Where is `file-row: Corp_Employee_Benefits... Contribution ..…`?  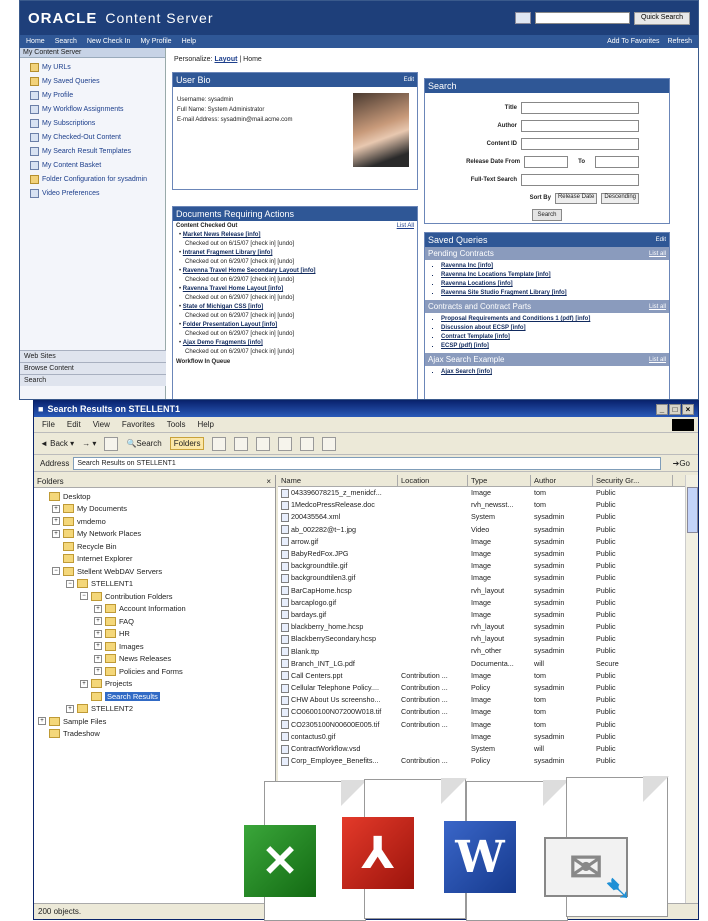 file-row: Corp_Employee_Benefits... Contribution ..… is located at coordinates (482, 761).